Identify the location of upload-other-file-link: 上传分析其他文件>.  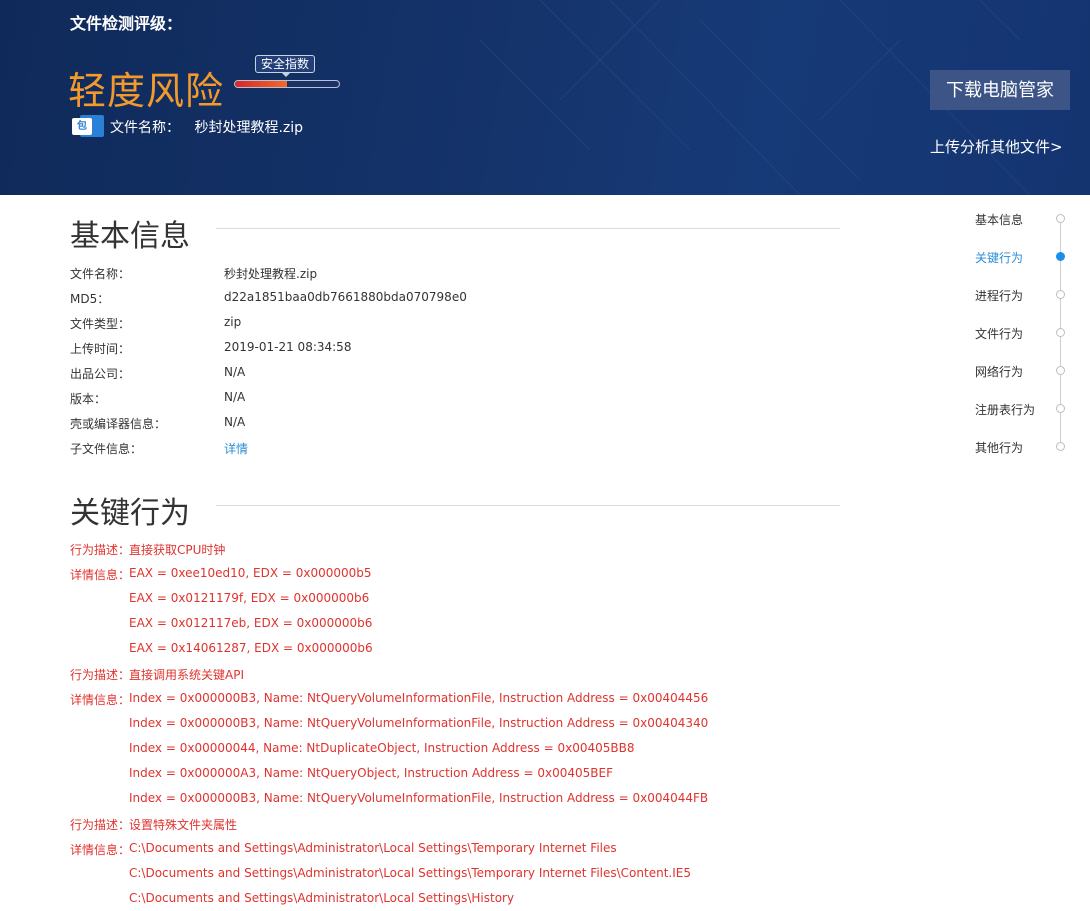
(996, 146).